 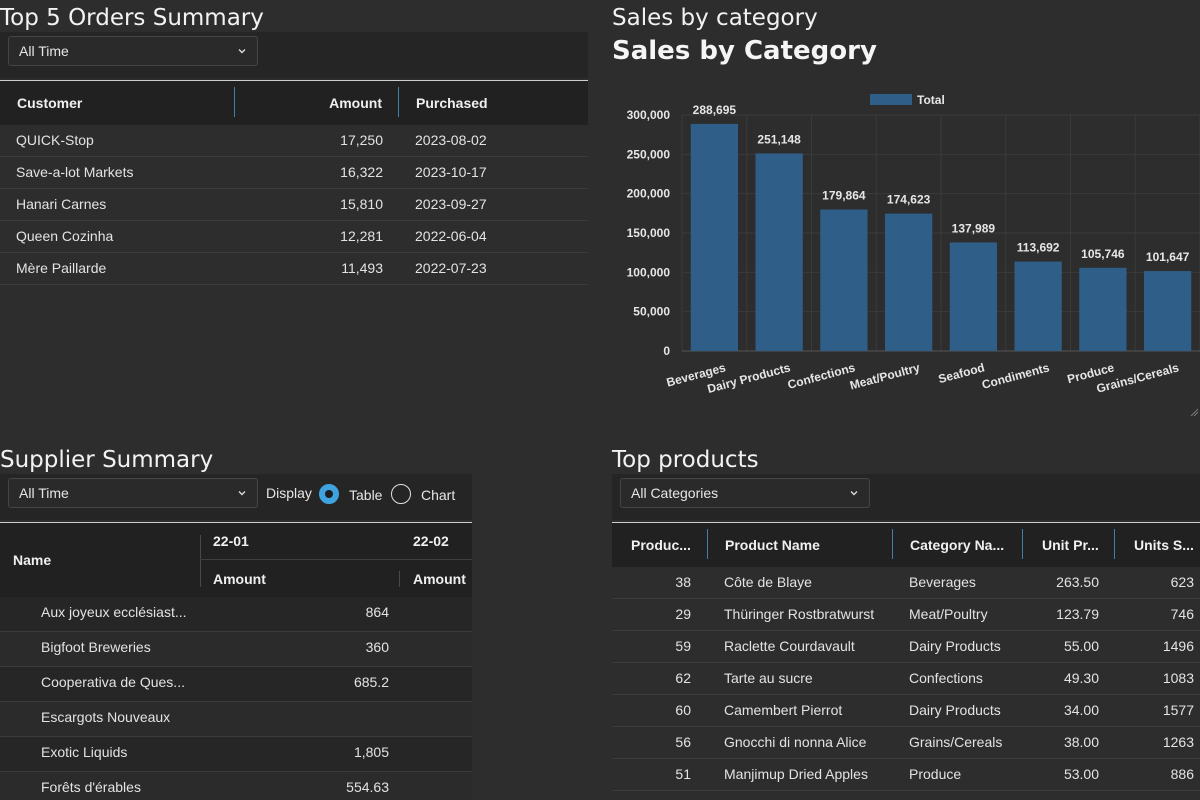 What do you see at coordinates (442, 579) in the screenshot?
I see `subheader-amount-22-02: Amount` at bounding box center [442, 579].